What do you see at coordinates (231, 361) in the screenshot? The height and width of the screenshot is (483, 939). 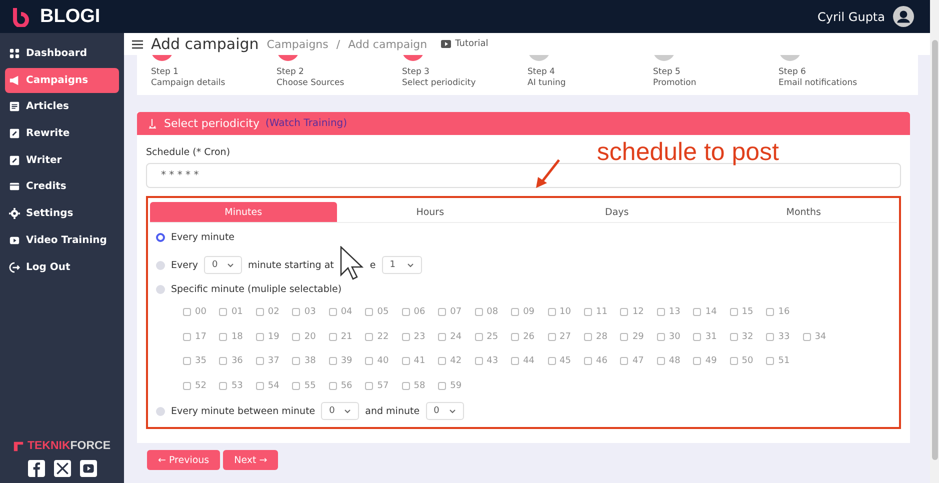 I see `minute-checkbox: 36` at bounding box center [231, 361].